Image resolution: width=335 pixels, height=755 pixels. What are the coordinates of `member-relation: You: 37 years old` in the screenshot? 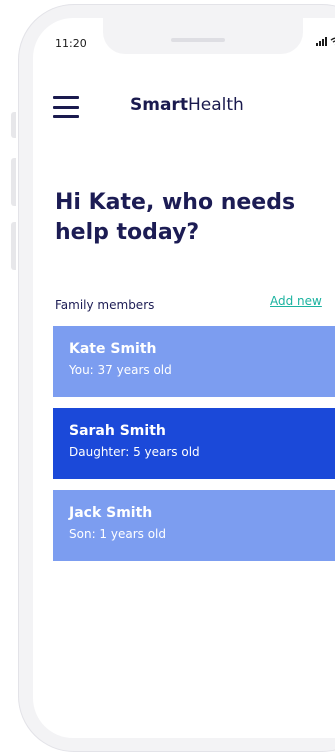 It's located at (120, 370).